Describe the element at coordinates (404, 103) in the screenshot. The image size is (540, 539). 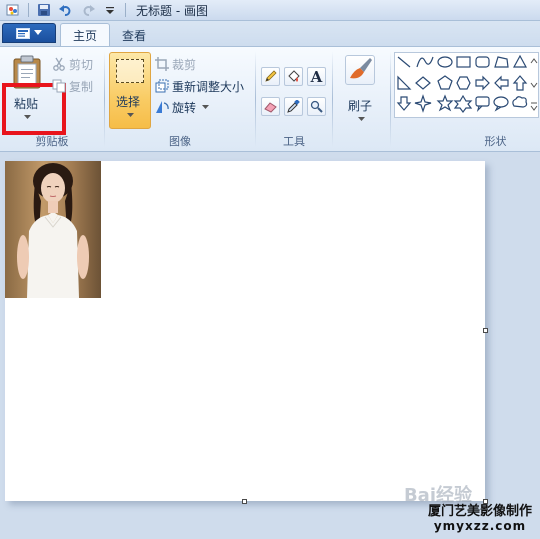
I see `down-arrow-icon` at that location.